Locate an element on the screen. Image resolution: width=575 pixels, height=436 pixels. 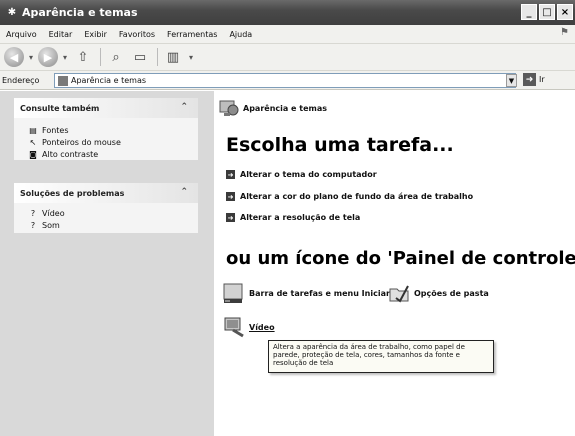
go-arrow-icon: ➜ is located at coordinates (529, 79).